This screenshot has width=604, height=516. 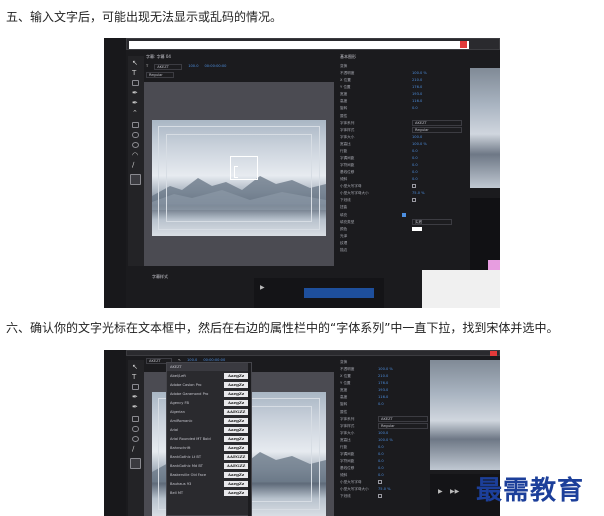 I want to click on fill-color-swatch, so click(x=417, y=229).